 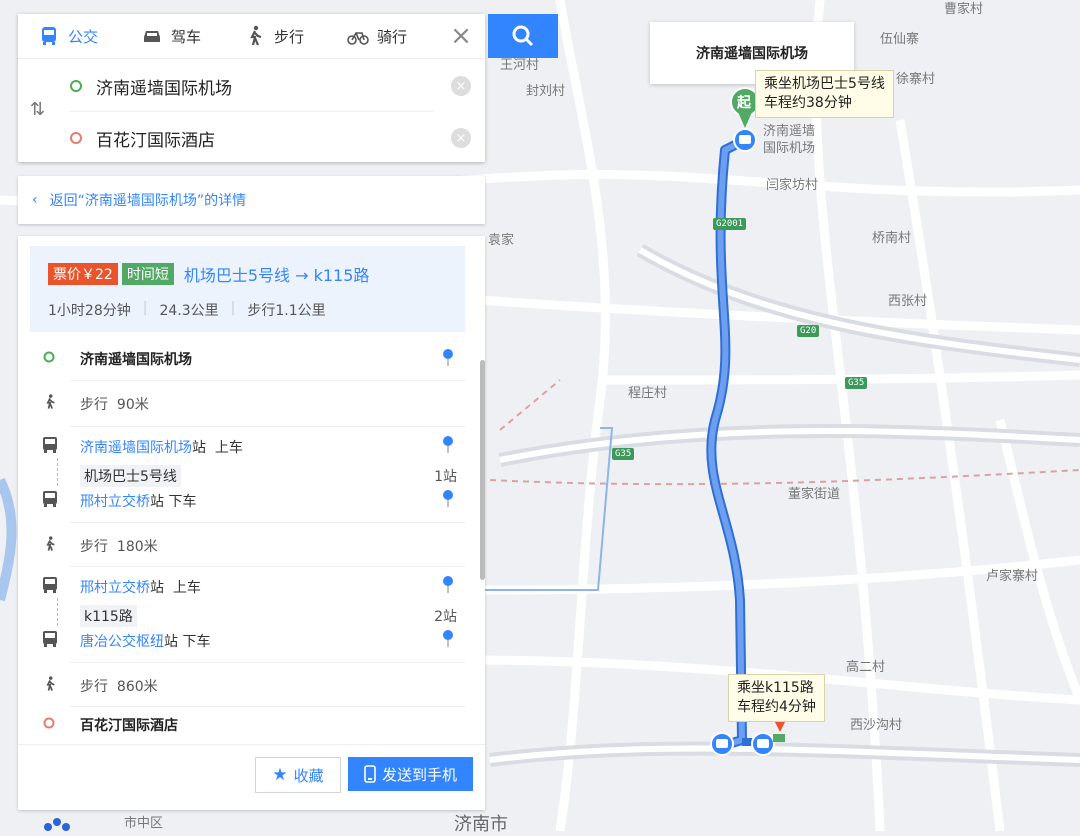 I want to click on step-transit-2: 邢村立交桥站 上车 k115路 2站 唐冶公交枢纽站 下车, so click(x=247, y=621).